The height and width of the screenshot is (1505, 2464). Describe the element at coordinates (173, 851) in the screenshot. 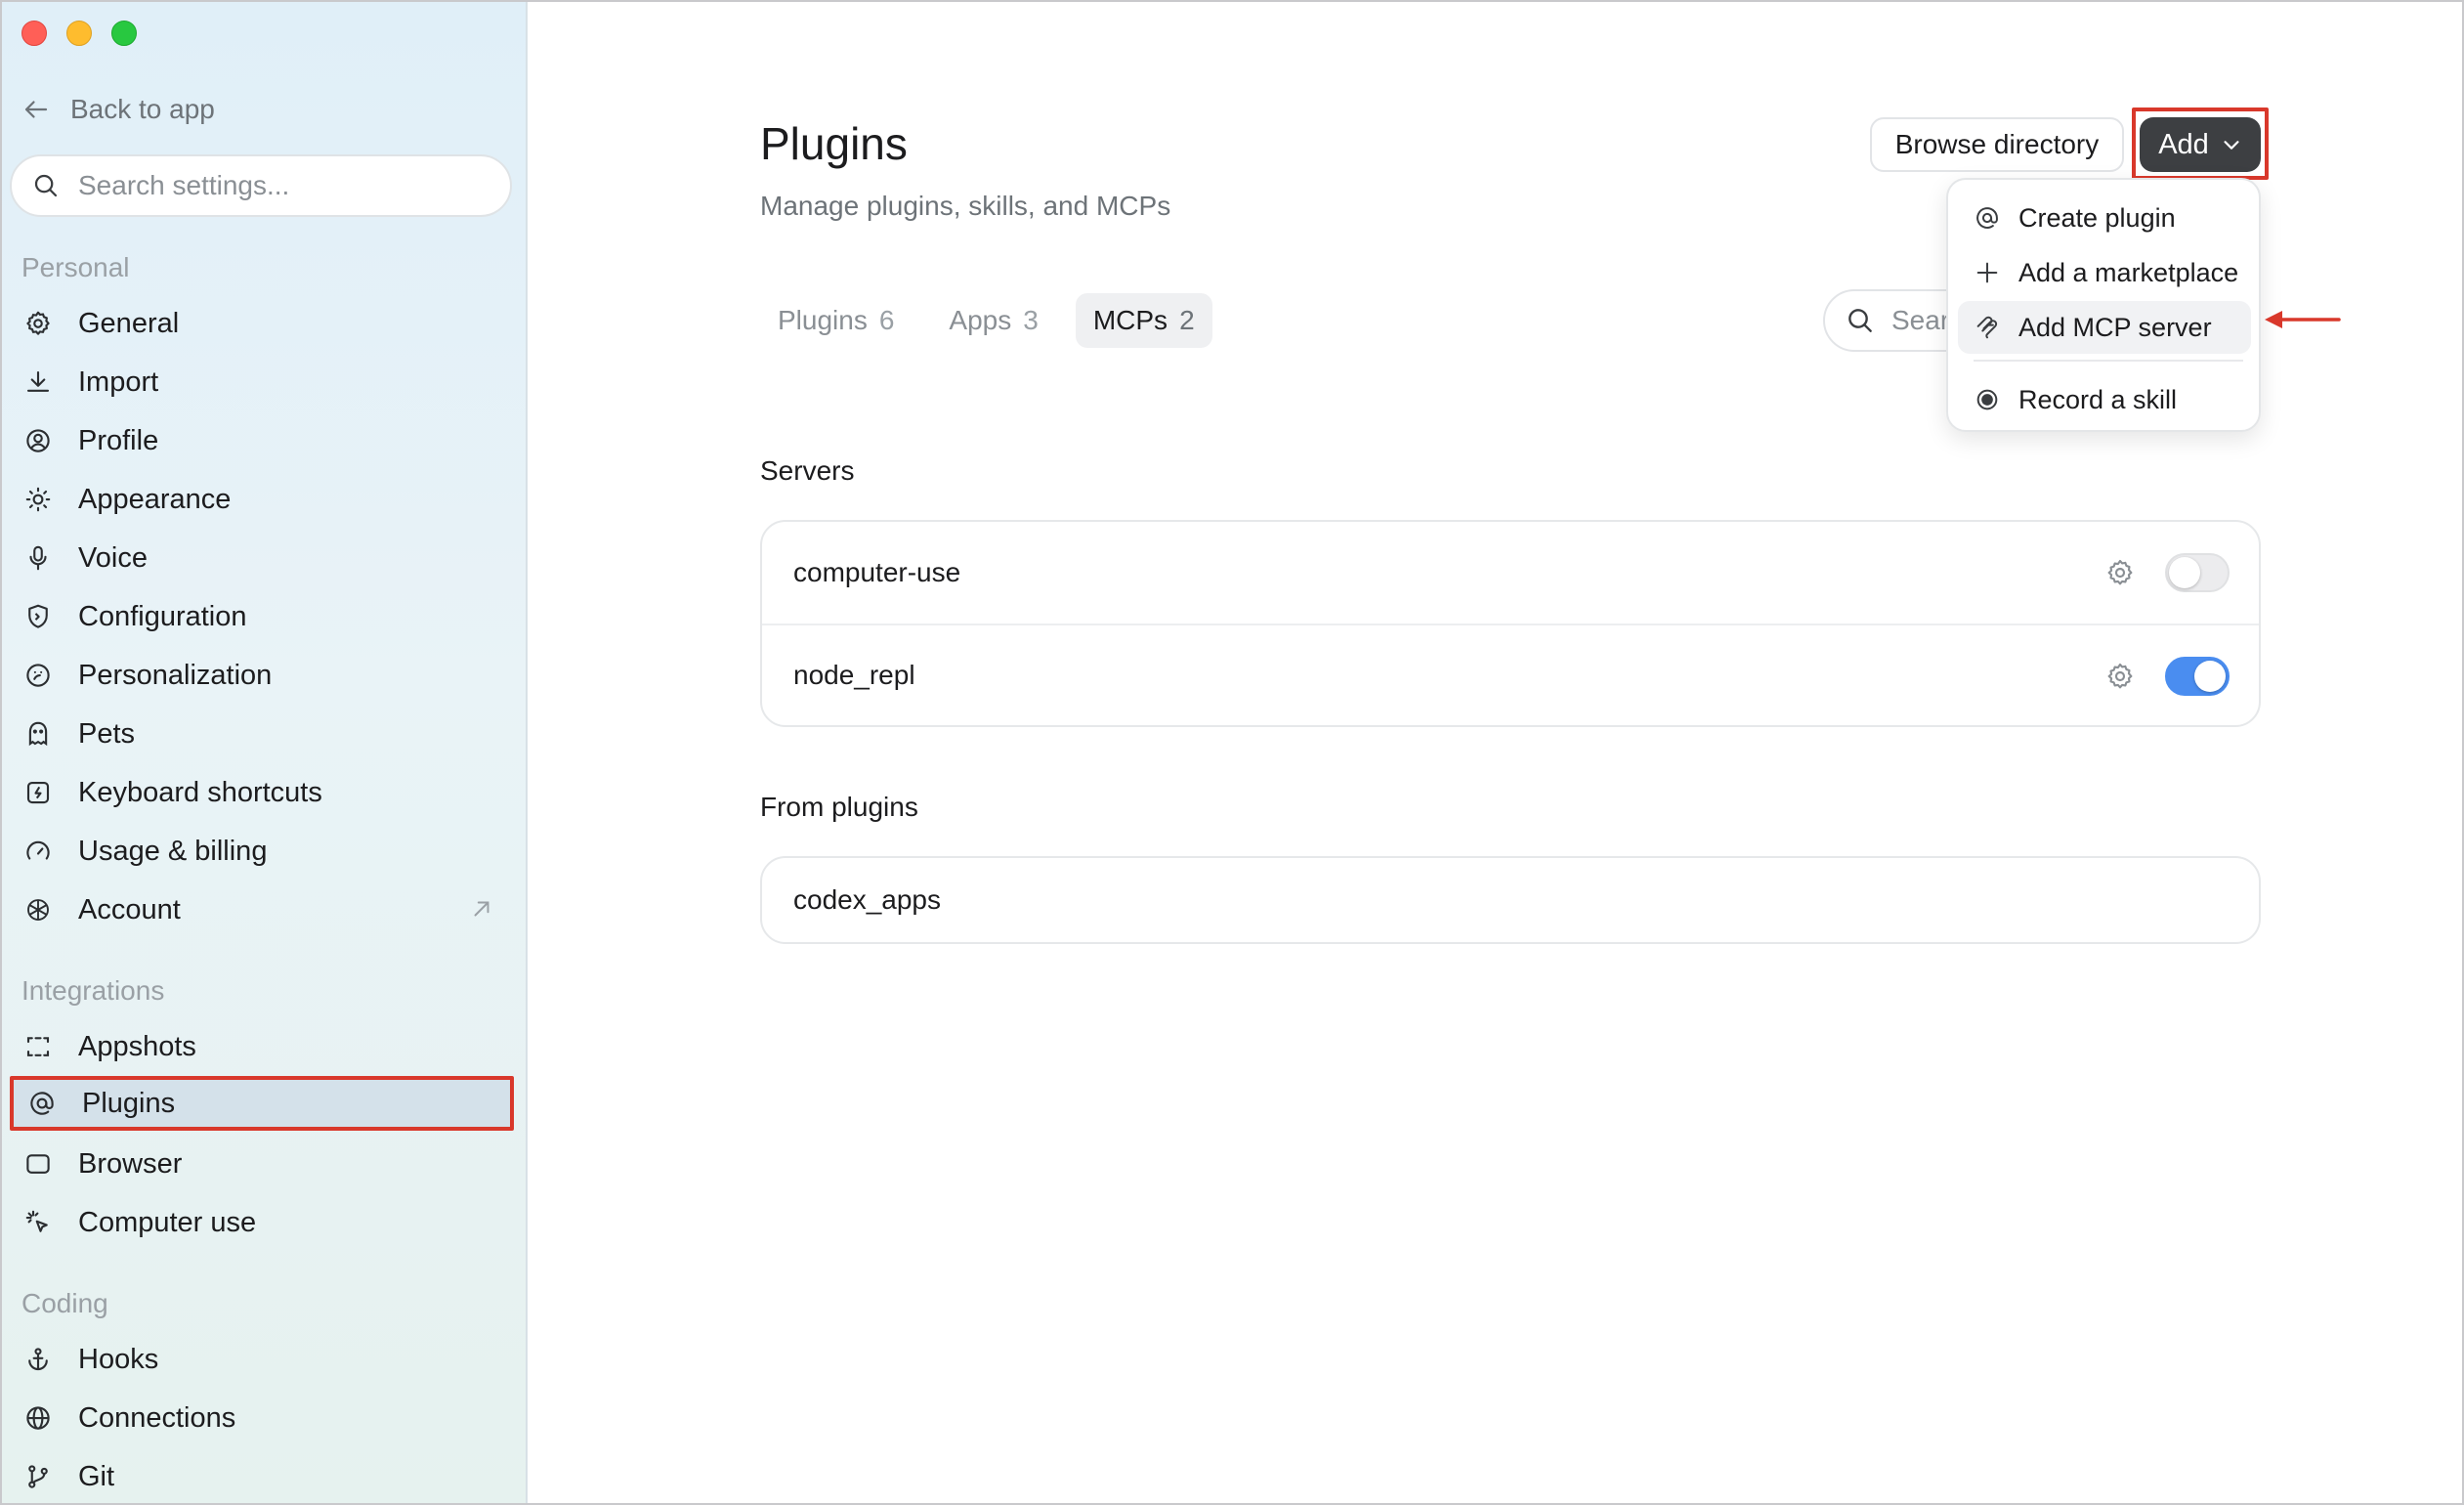

I see `sidebar-item-label: Usage & billing` at that location.